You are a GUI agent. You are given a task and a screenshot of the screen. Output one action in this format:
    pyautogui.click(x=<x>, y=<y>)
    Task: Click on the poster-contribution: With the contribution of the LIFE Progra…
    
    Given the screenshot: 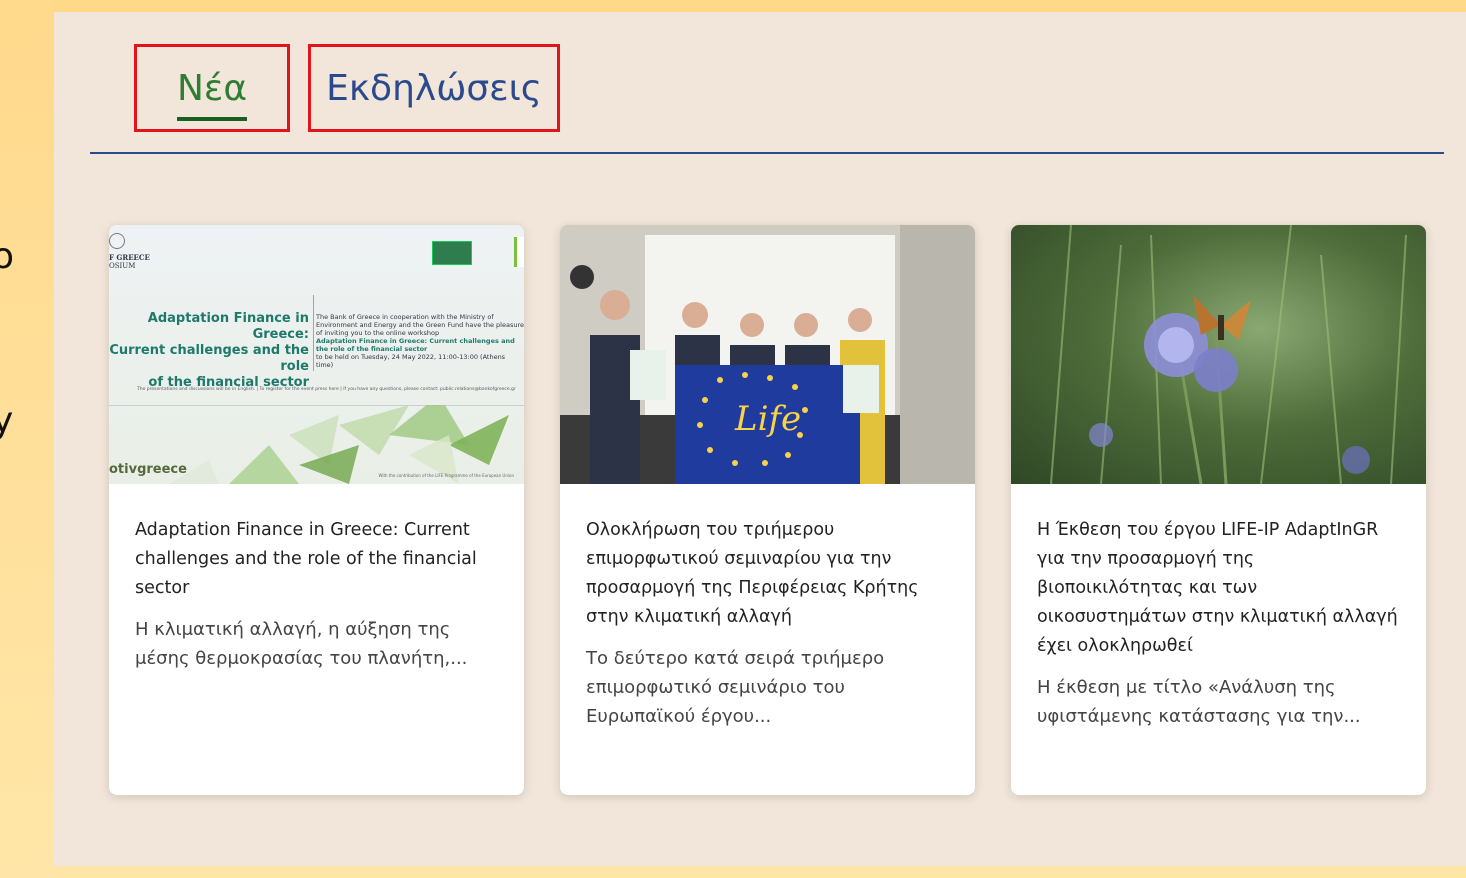 What is the action you would take?
    pyautogui.click(x=446, y=475)
    